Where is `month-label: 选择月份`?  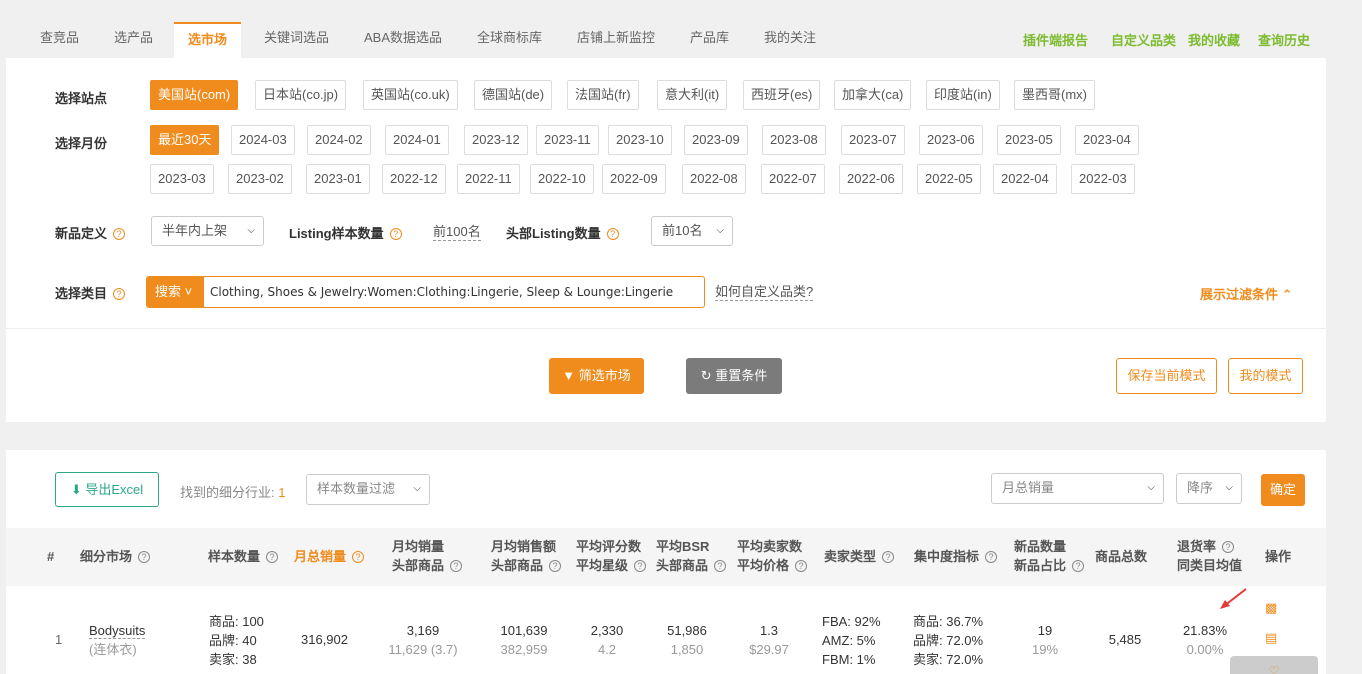
month-label: 选择月份 is located at coordinates (81, 143).